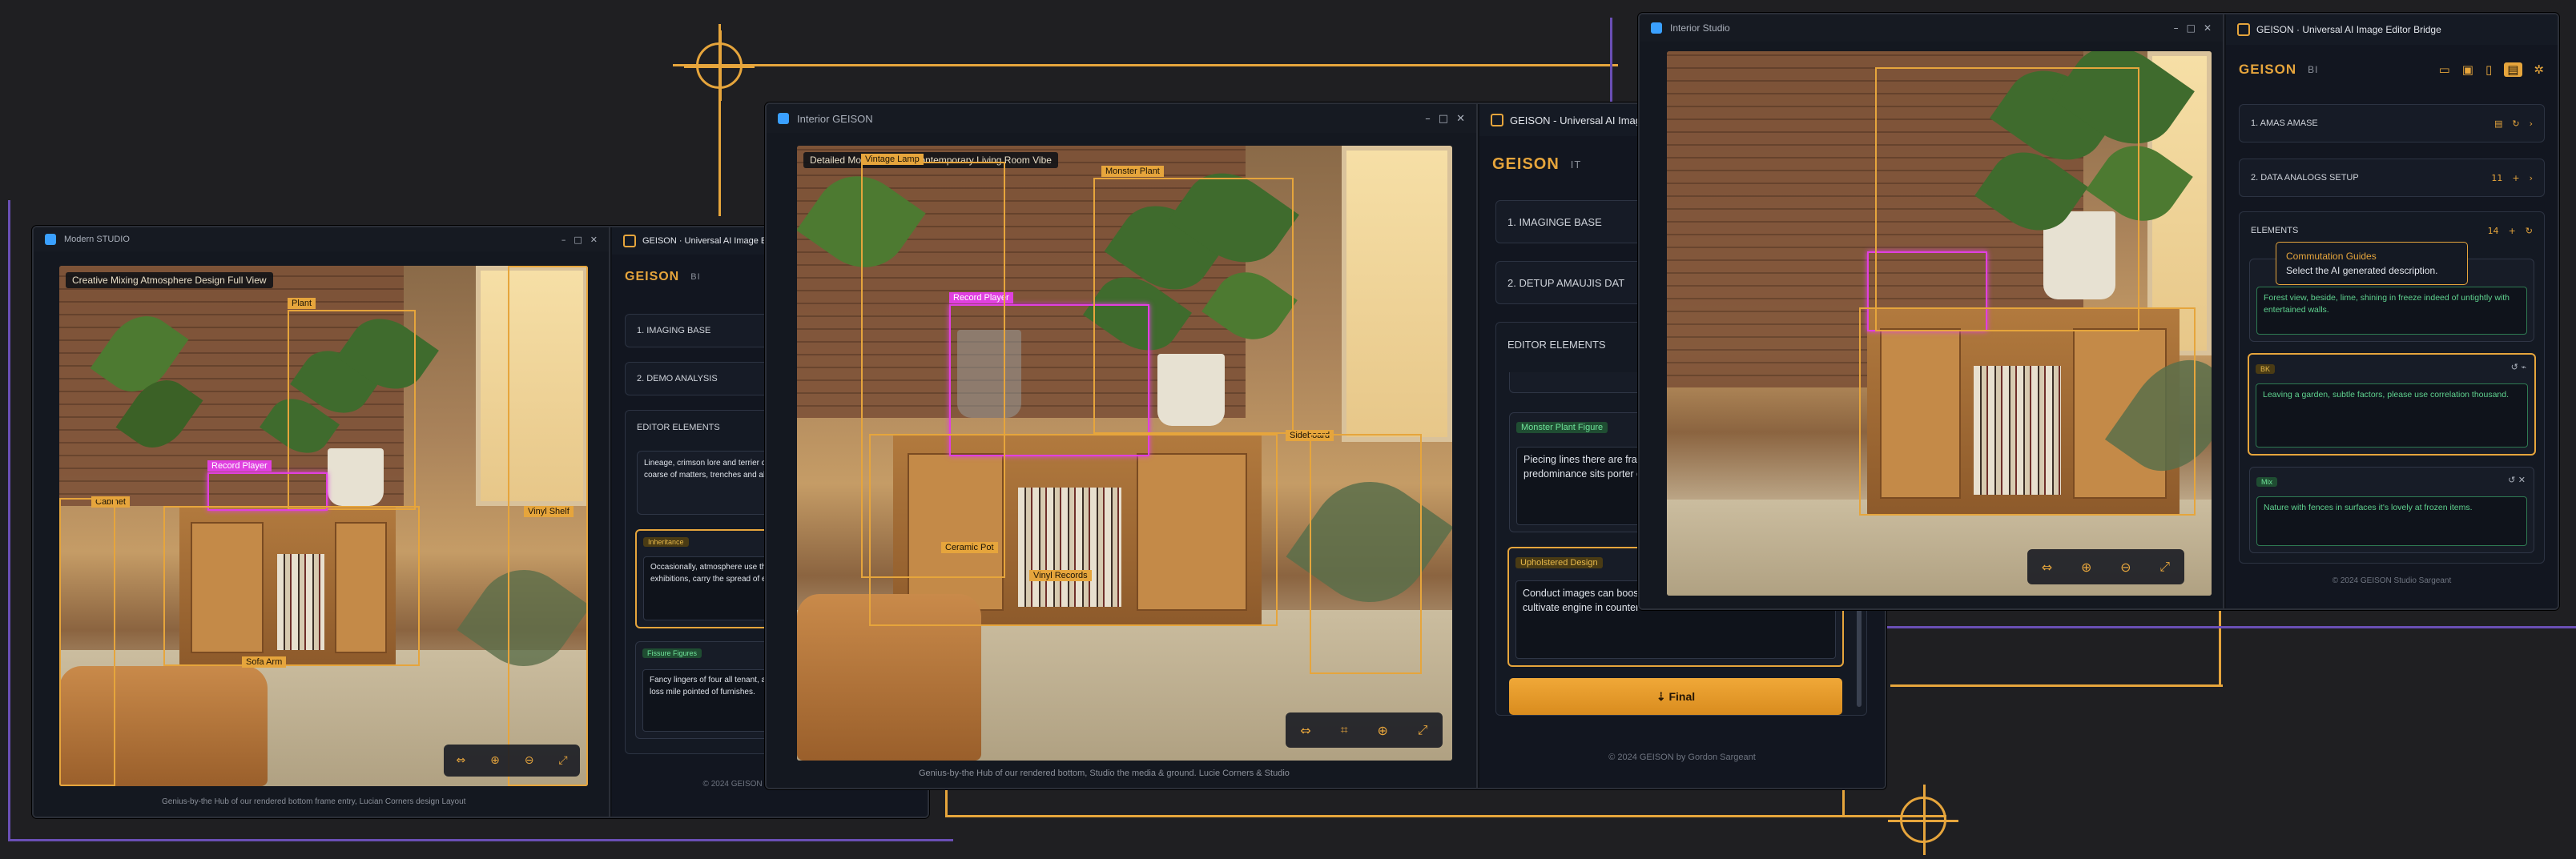 This screenshot has width=2576, height=859. Describe the element at coordinates (97, 240) in the screenshot. I see `tab-title: Modern STUDIO` at that location.